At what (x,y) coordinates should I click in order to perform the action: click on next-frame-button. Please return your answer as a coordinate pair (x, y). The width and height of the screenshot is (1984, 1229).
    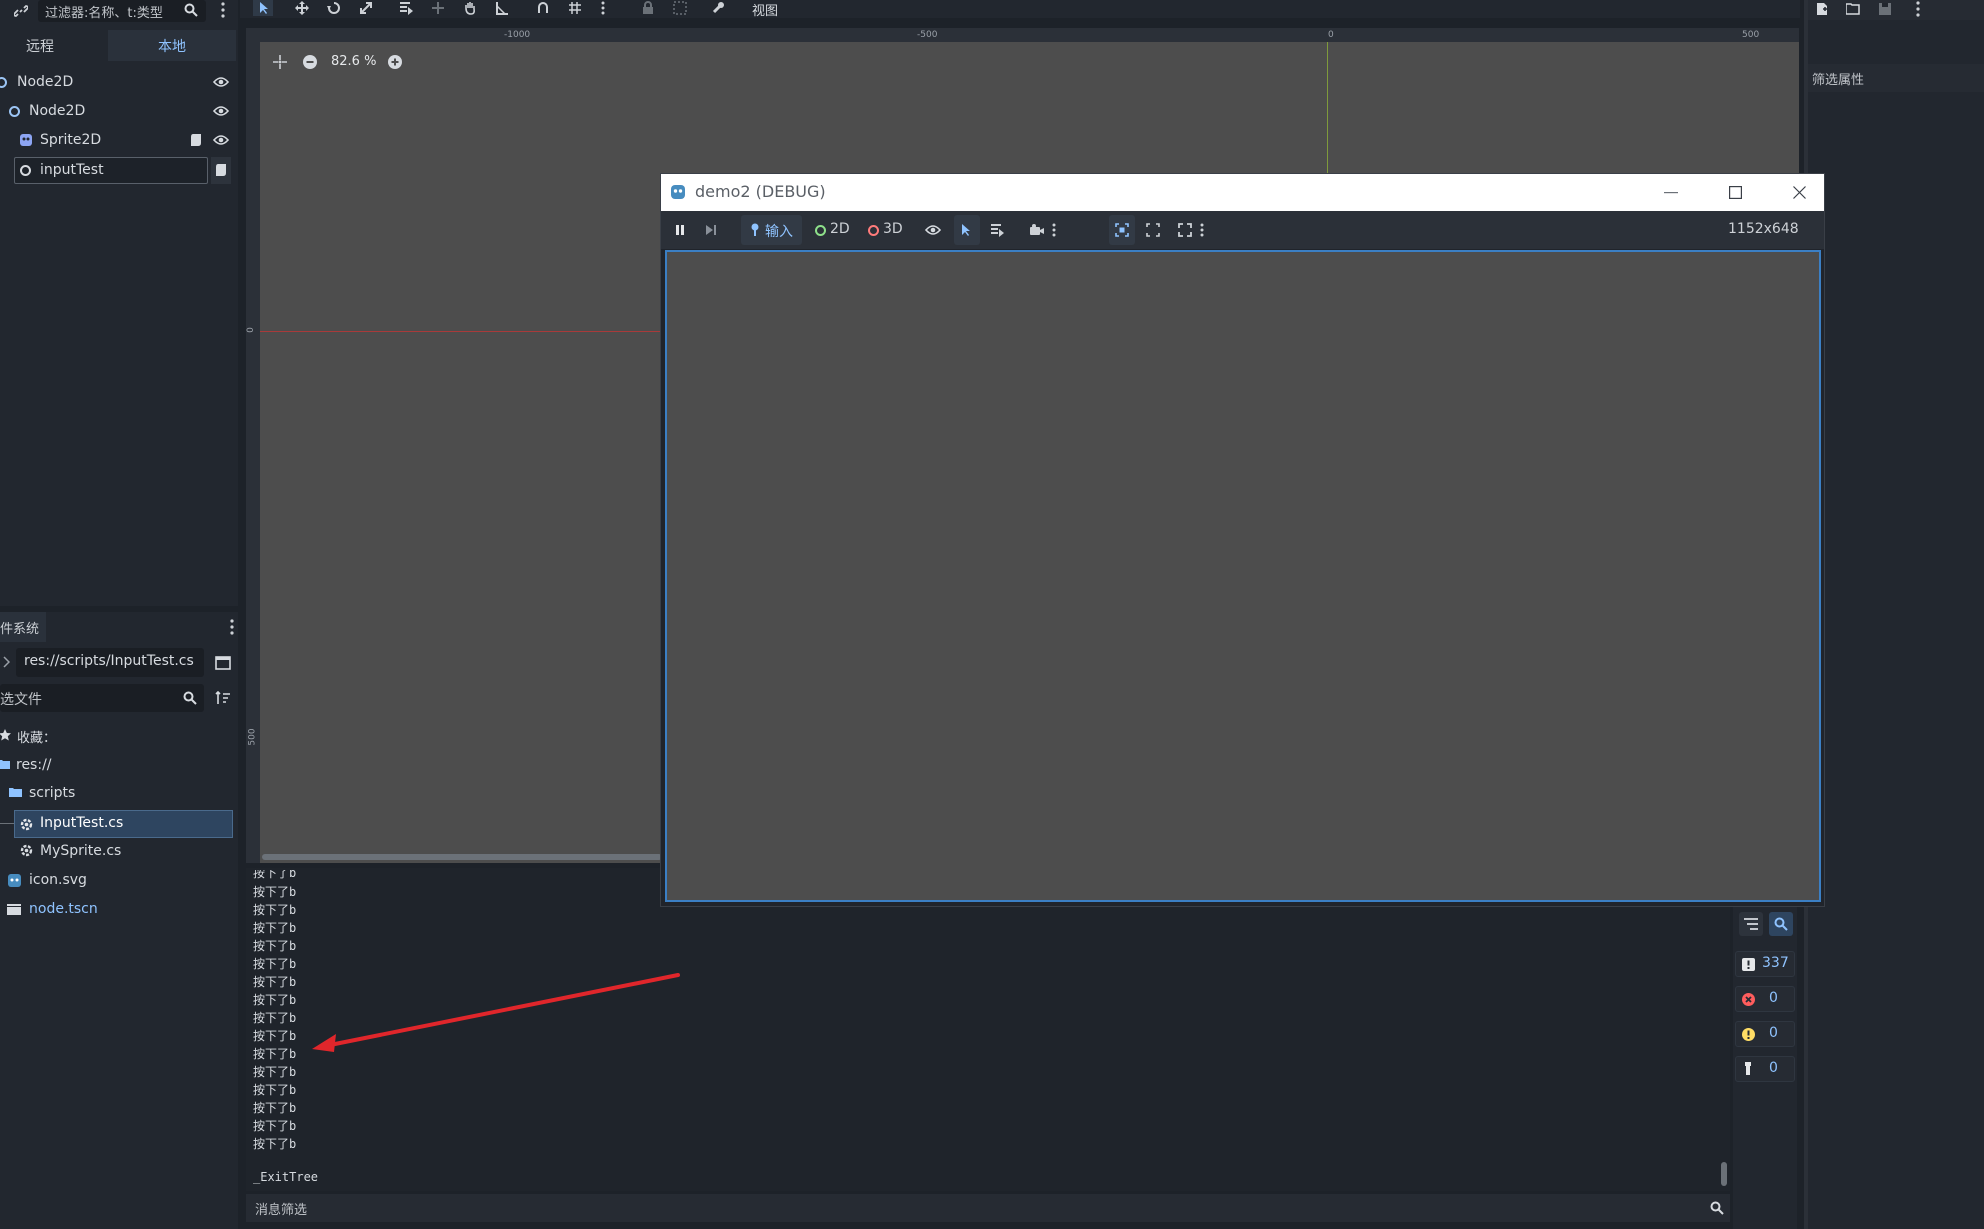
    Looking at the image, I should click on (711, 230).